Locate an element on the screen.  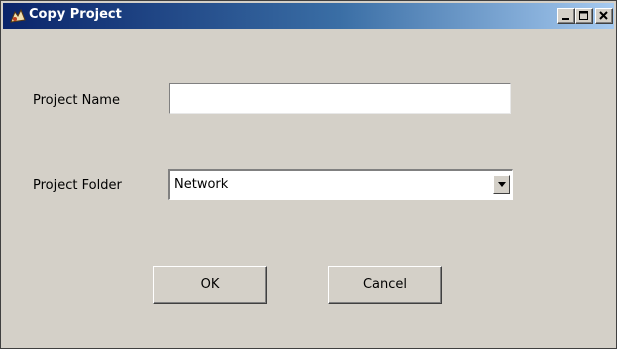
window-title: Copy Project is located at coordinates (75, 14).